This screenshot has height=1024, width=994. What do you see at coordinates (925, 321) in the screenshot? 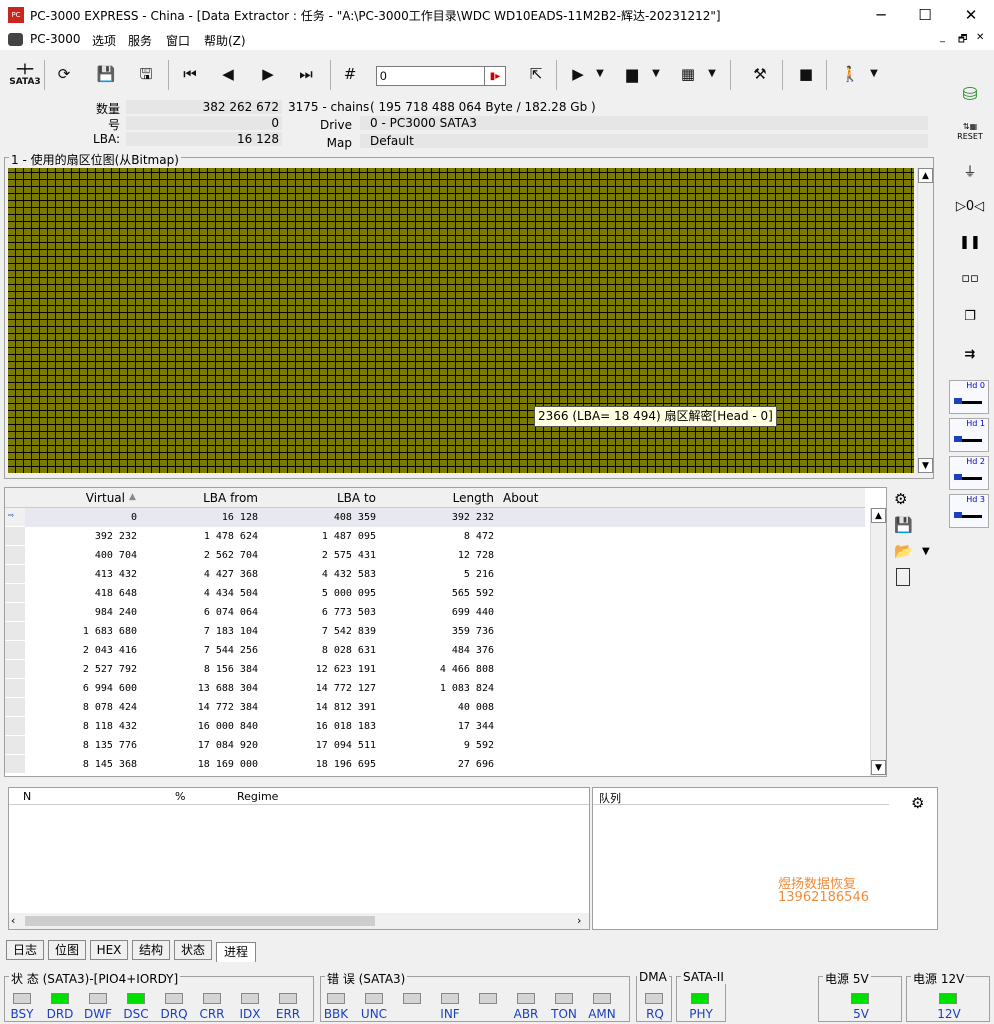
I see `bitmap-scrollbar: ▲ ▼` at bounding box center [925, 321].